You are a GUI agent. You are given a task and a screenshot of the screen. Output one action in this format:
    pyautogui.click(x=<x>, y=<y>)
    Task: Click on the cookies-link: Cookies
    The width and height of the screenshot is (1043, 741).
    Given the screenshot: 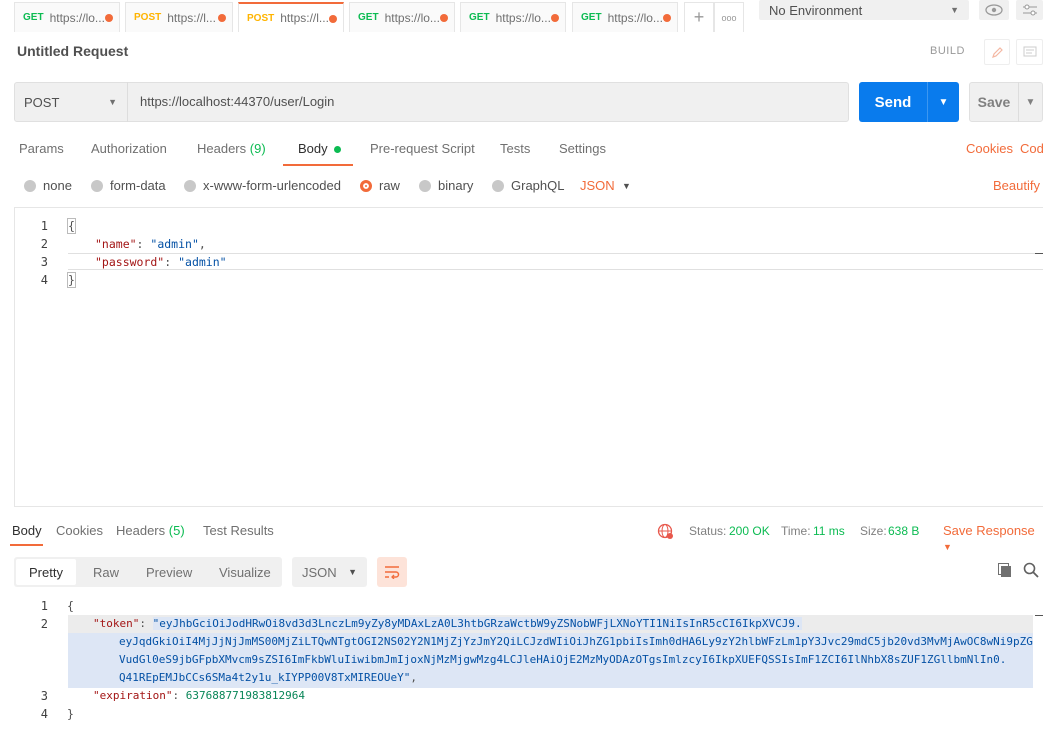 What is the action you would take?
    pyautogui.click(x=989, y=148)
    